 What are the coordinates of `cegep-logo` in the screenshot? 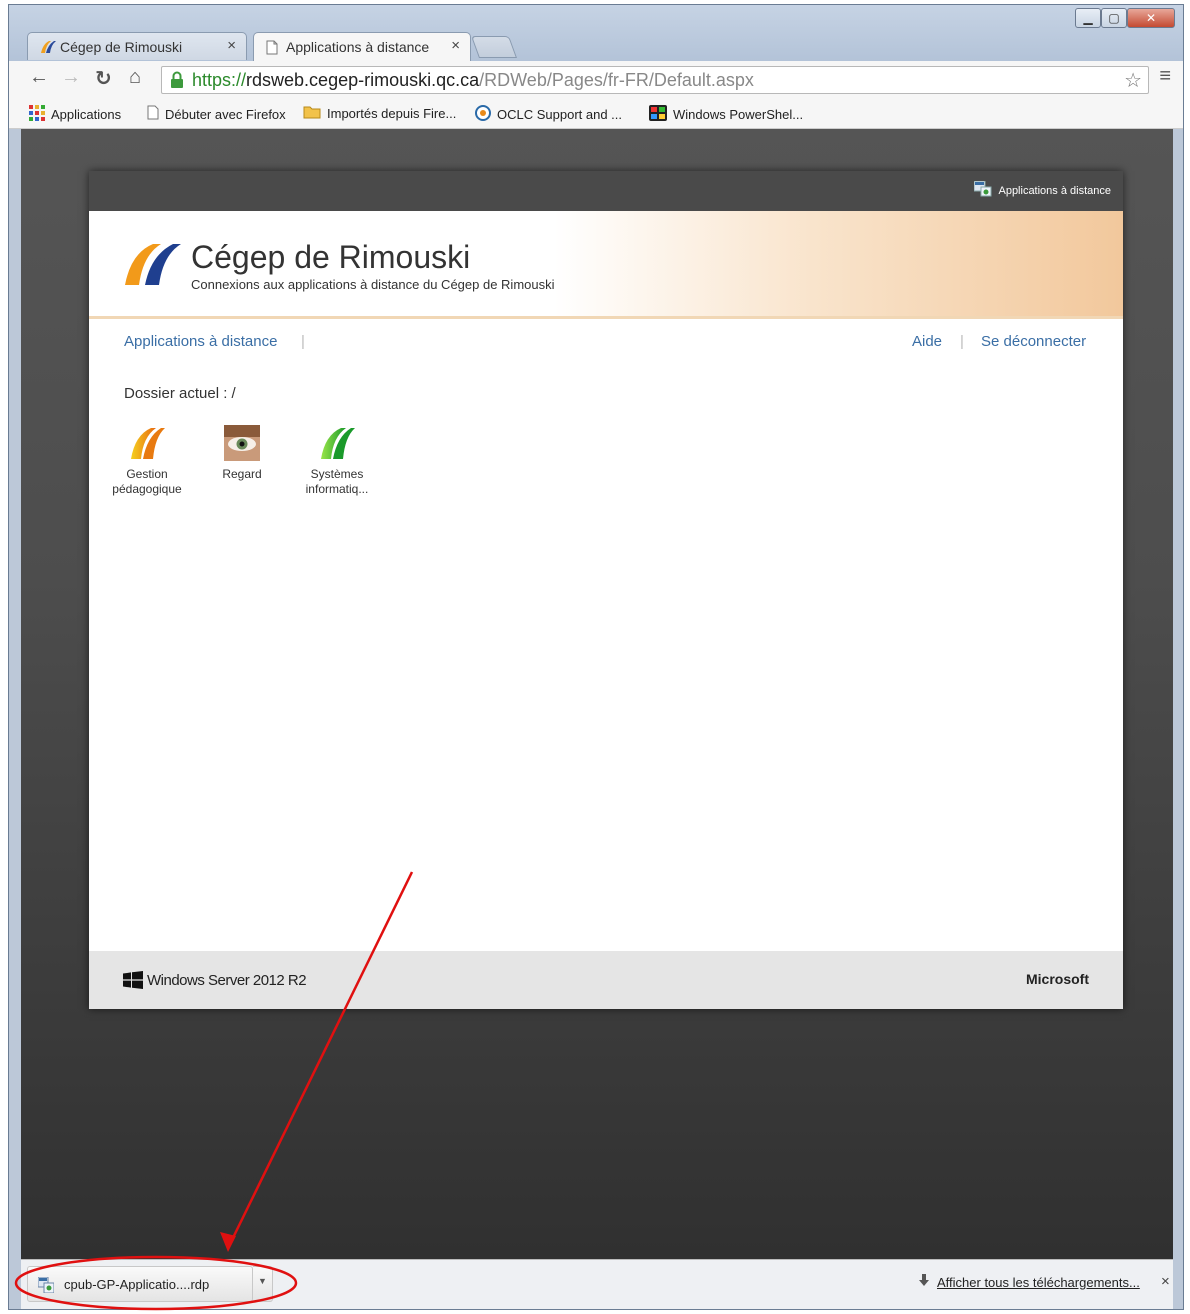 It's located at (153, 264).